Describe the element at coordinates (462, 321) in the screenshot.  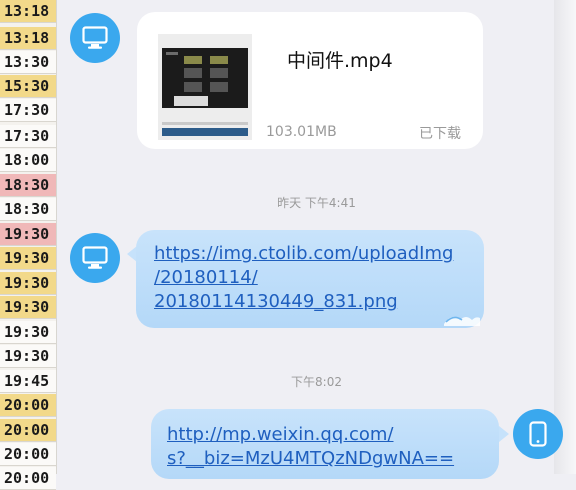
I see `wave-decoration-icon` at that location.